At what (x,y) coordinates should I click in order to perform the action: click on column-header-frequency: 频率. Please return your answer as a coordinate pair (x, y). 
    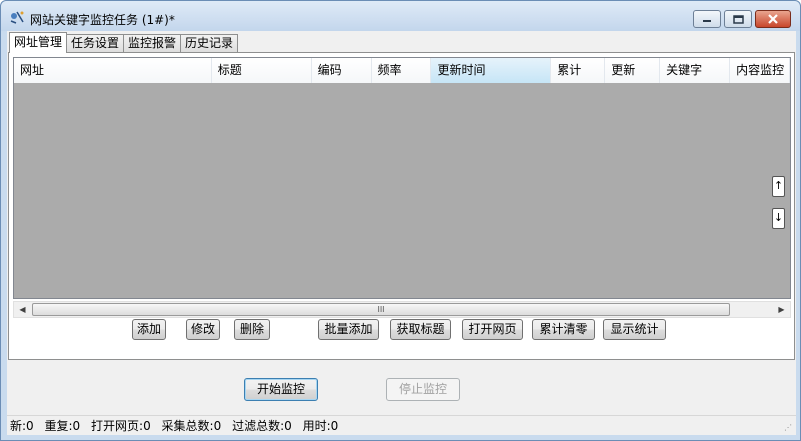
    Looking at the image, I should click on (401, 70).